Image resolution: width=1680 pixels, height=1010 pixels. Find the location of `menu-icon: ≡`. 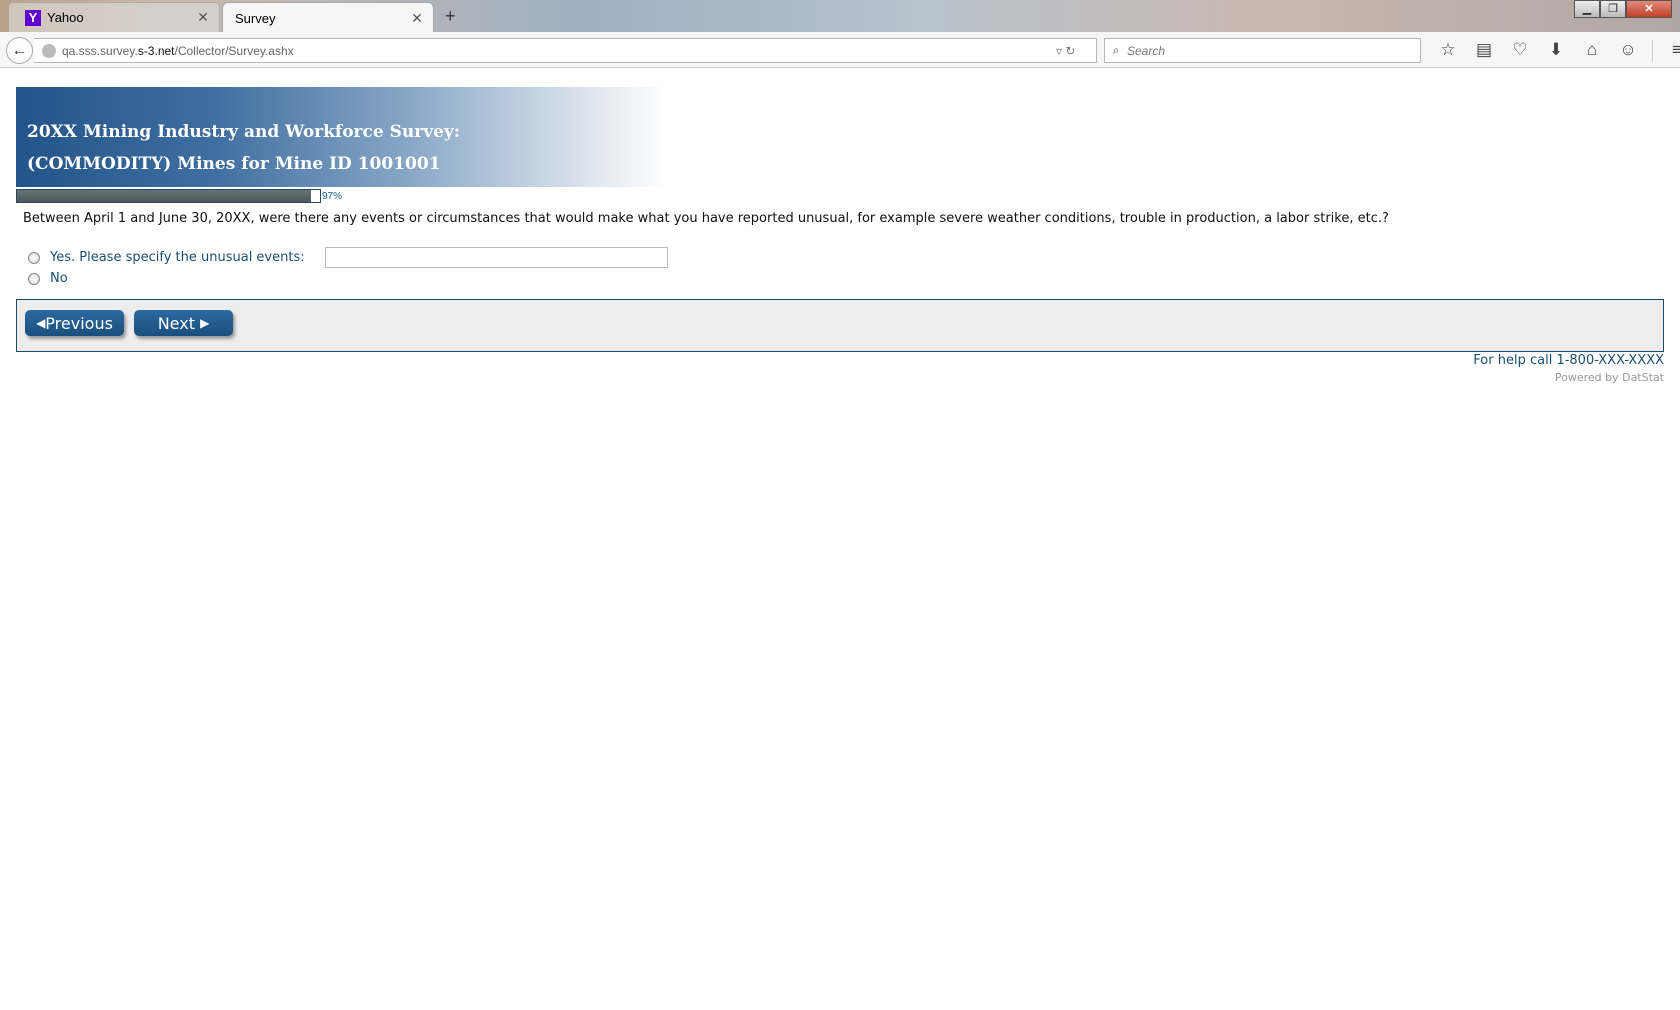

menu-icon: ≡ is located at coordinates (1669, 51).